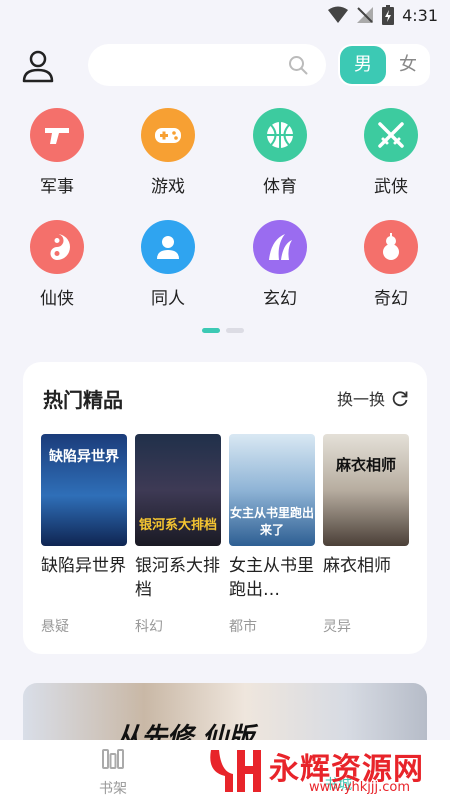  Describe the element at coordinates (325, 770) in the screenshot. I see `watermark: 永辉资源网 www.yhkjjj.com` at that location.